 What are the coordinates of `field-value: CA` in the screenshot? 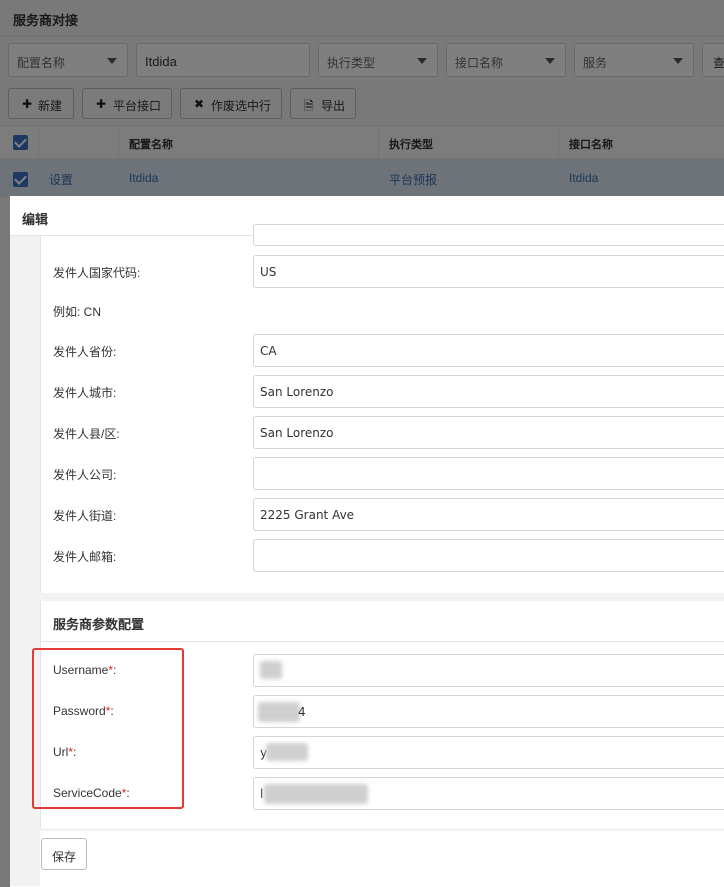 It's located at (268, 351).